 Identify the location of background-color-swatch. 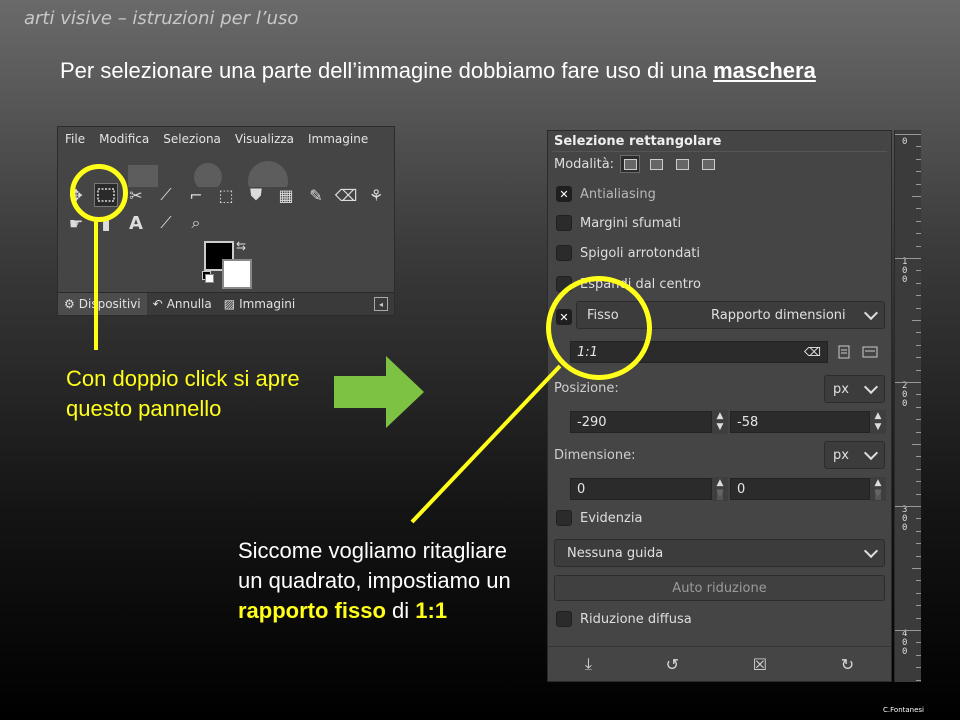
(237, 274).